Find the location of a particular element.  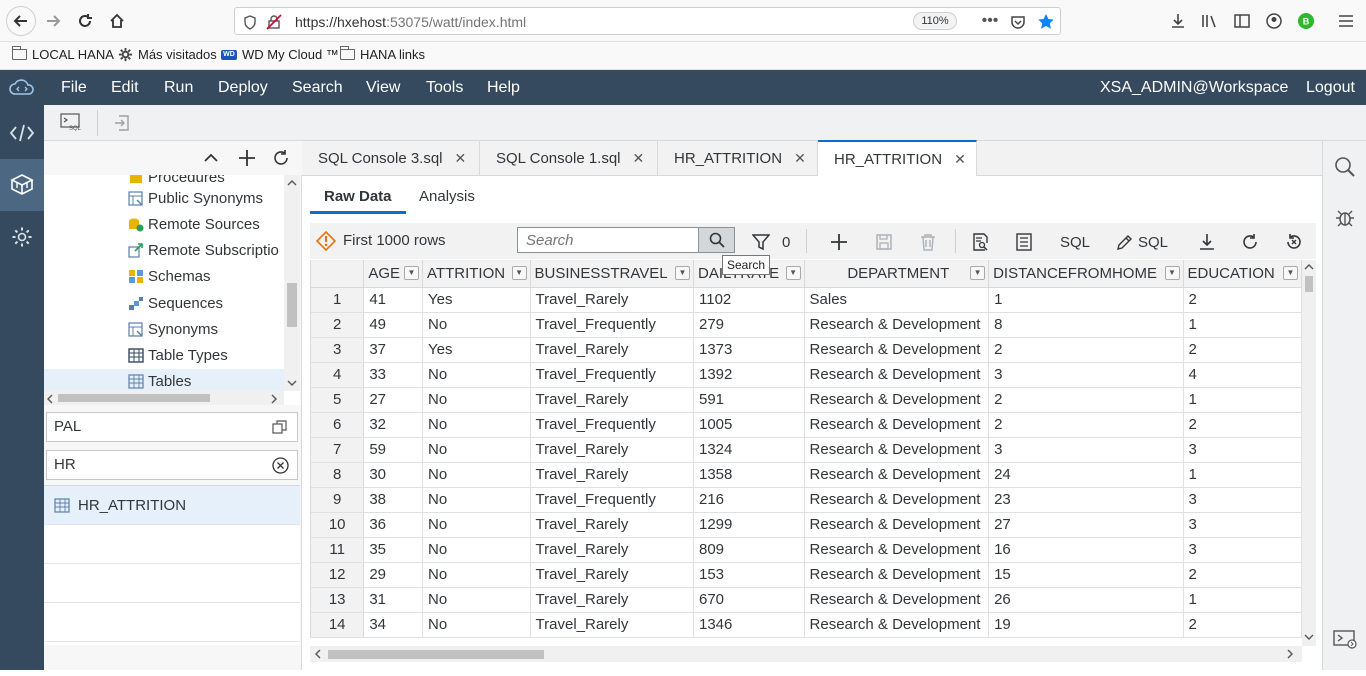

schema-filter-field: PAL is located at coordinates (172, 427).